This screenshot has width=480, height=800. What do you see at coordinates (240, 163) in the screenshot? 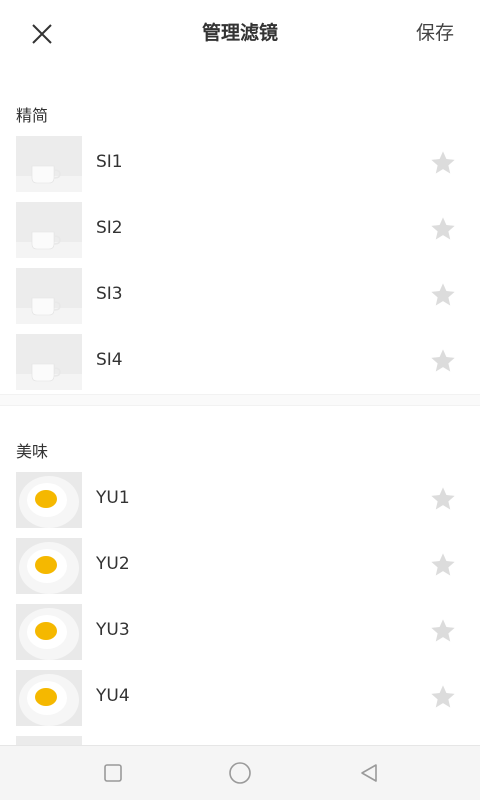
I see `list-item-si1: SI1` at bounding box center [240, 163].